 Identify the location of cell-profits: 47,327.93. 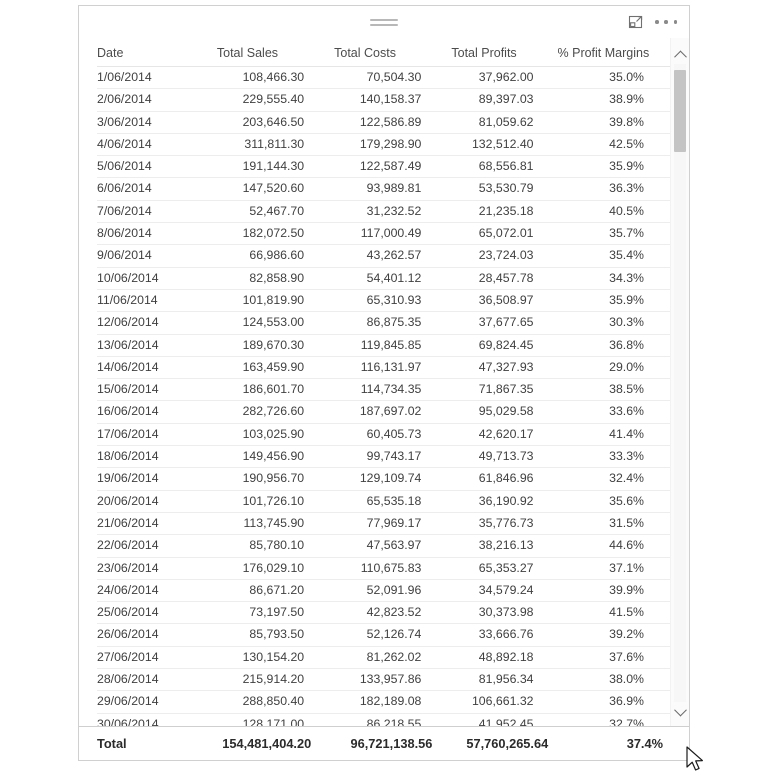
(485, 368).